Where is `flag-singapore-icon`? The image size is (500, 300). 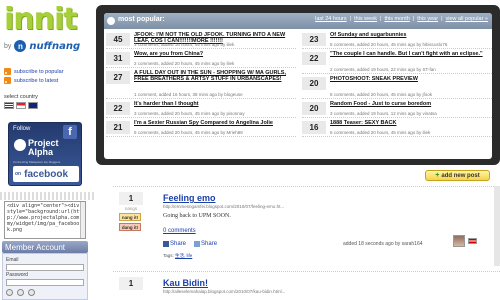 flag-singapore-icon is located at coordinates (21, 105).